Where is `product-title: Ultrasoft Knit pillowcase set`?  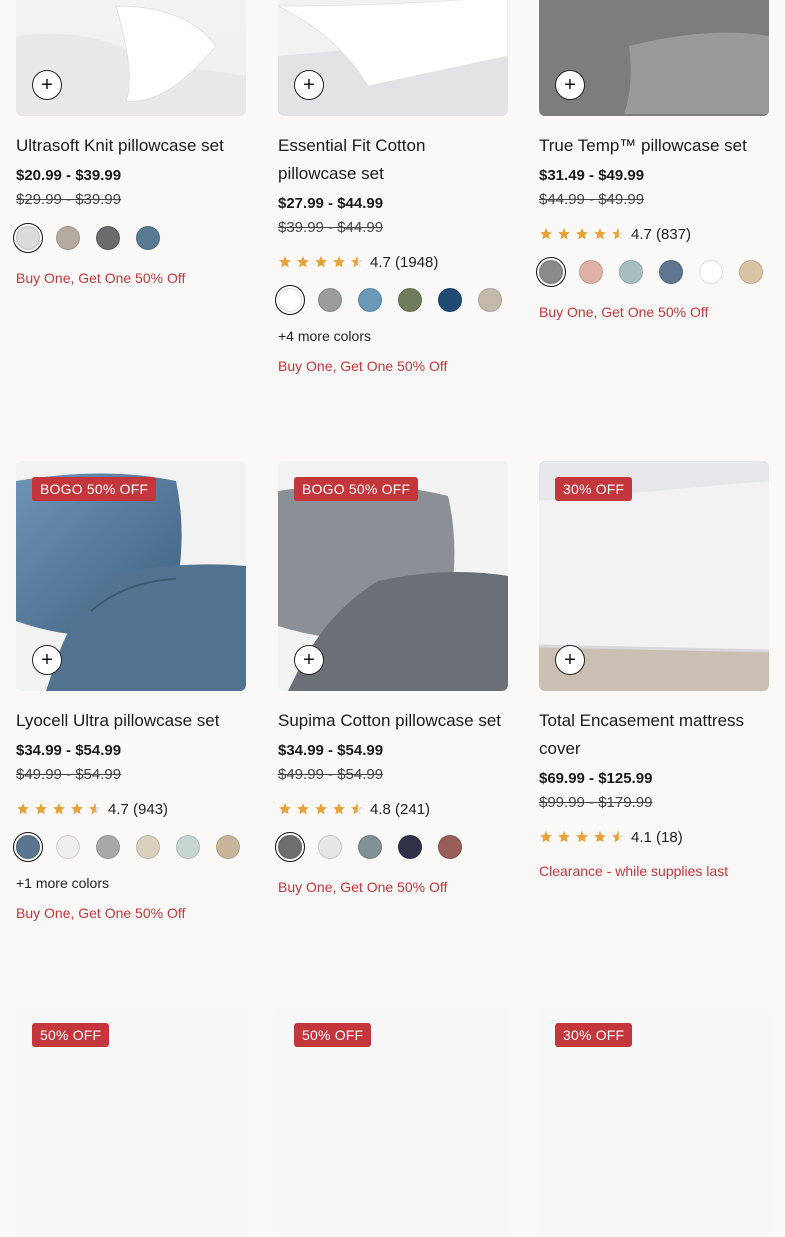 product-title: Ultrasoft Knit pillowcase set is located at coordinates (131, 146).